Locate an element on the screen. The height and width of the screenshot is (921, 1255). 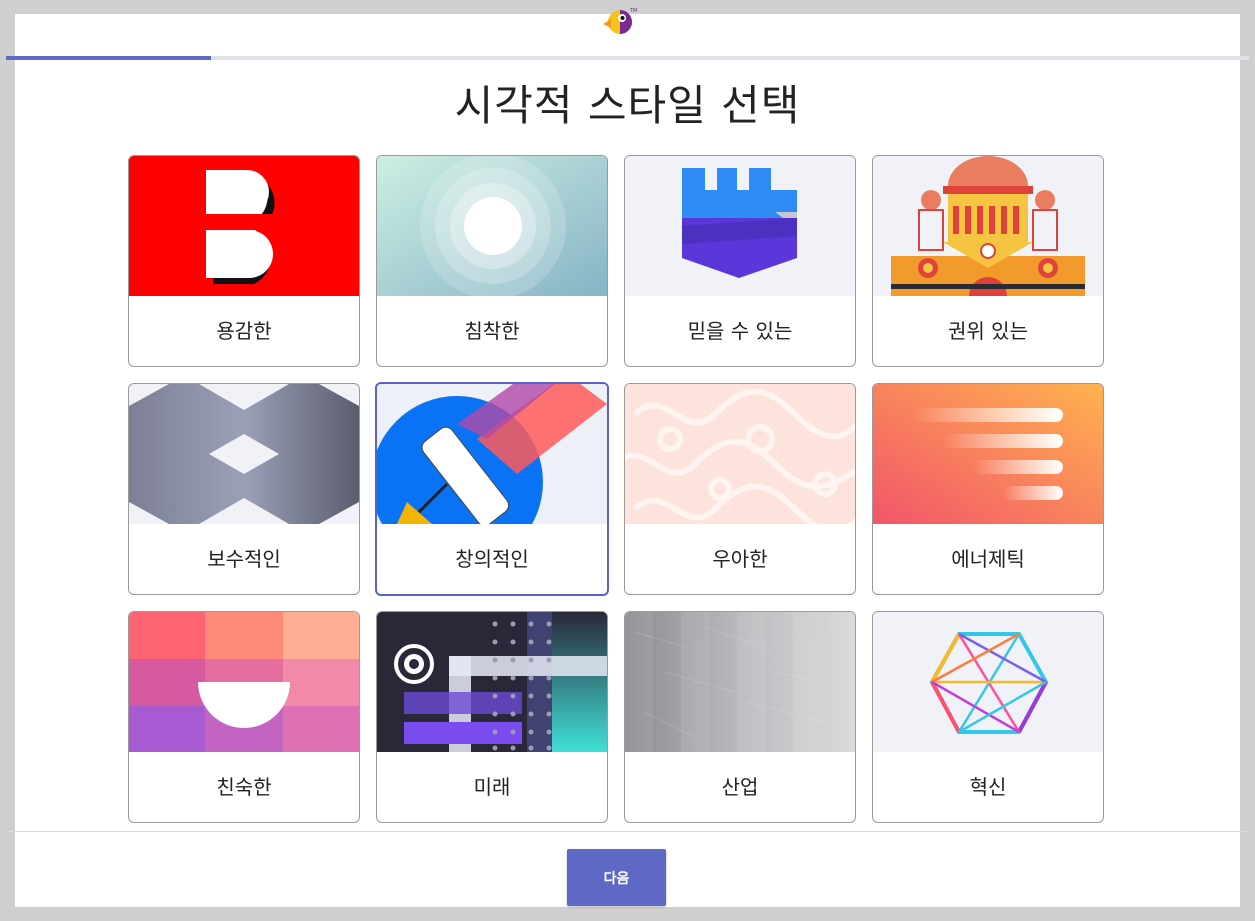
style-card-elegant: 우아한 is located at coordinates (740, 489).